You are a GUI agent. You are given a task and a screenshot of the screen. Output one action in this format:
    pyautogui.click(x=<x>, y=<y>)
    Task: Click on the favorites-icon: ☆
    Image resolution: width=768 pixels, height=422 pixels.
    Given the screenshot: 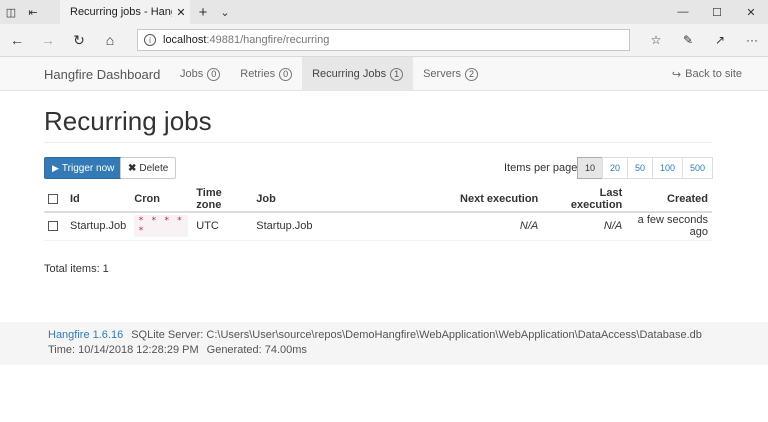 What is the action you would take?
    pyautogui.click(x=656, y=40)
    